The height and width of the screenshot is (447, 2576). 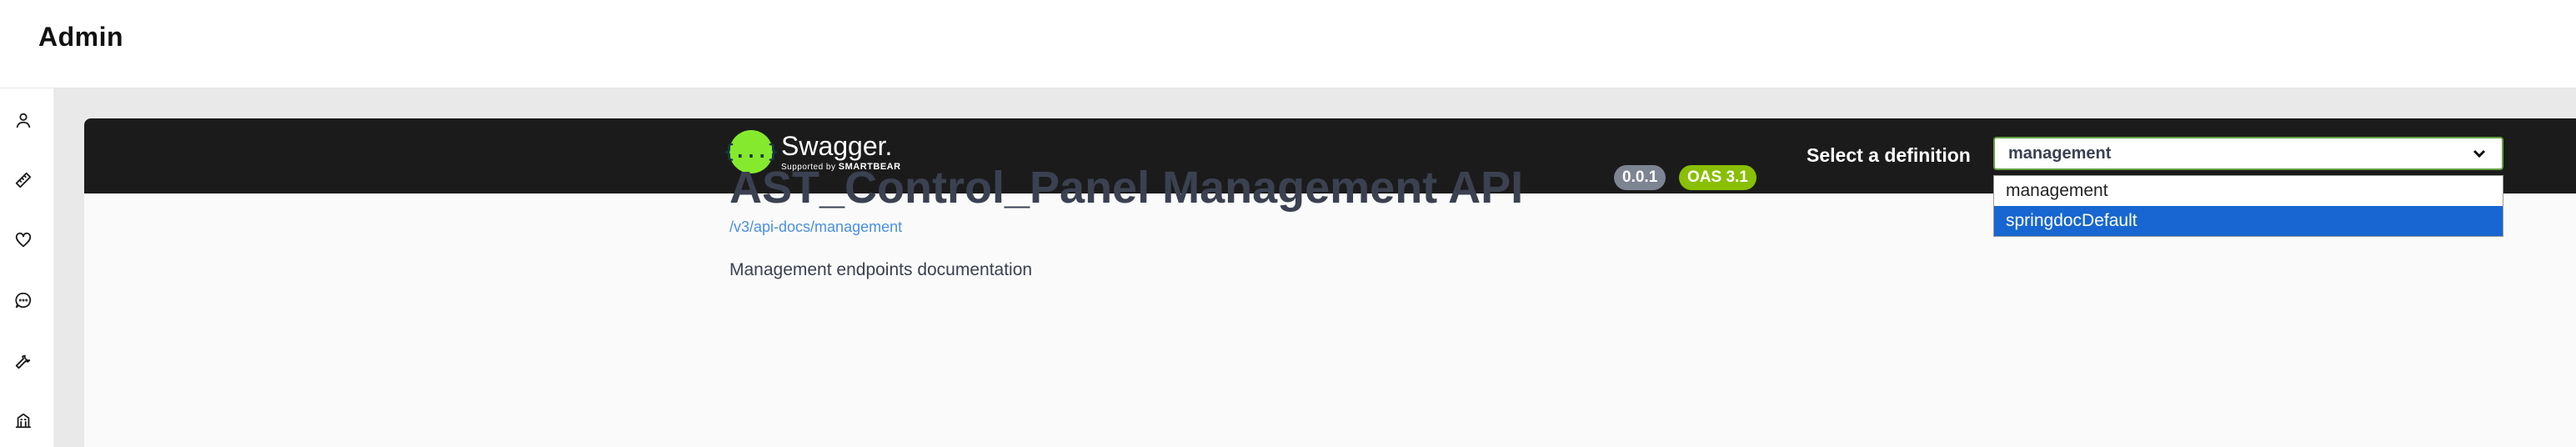 What do you see at coordinates (1718, 177) in the screenshot?
I see `oas-version-badge: OAS 3.1` at bounding box center [1718, 177].